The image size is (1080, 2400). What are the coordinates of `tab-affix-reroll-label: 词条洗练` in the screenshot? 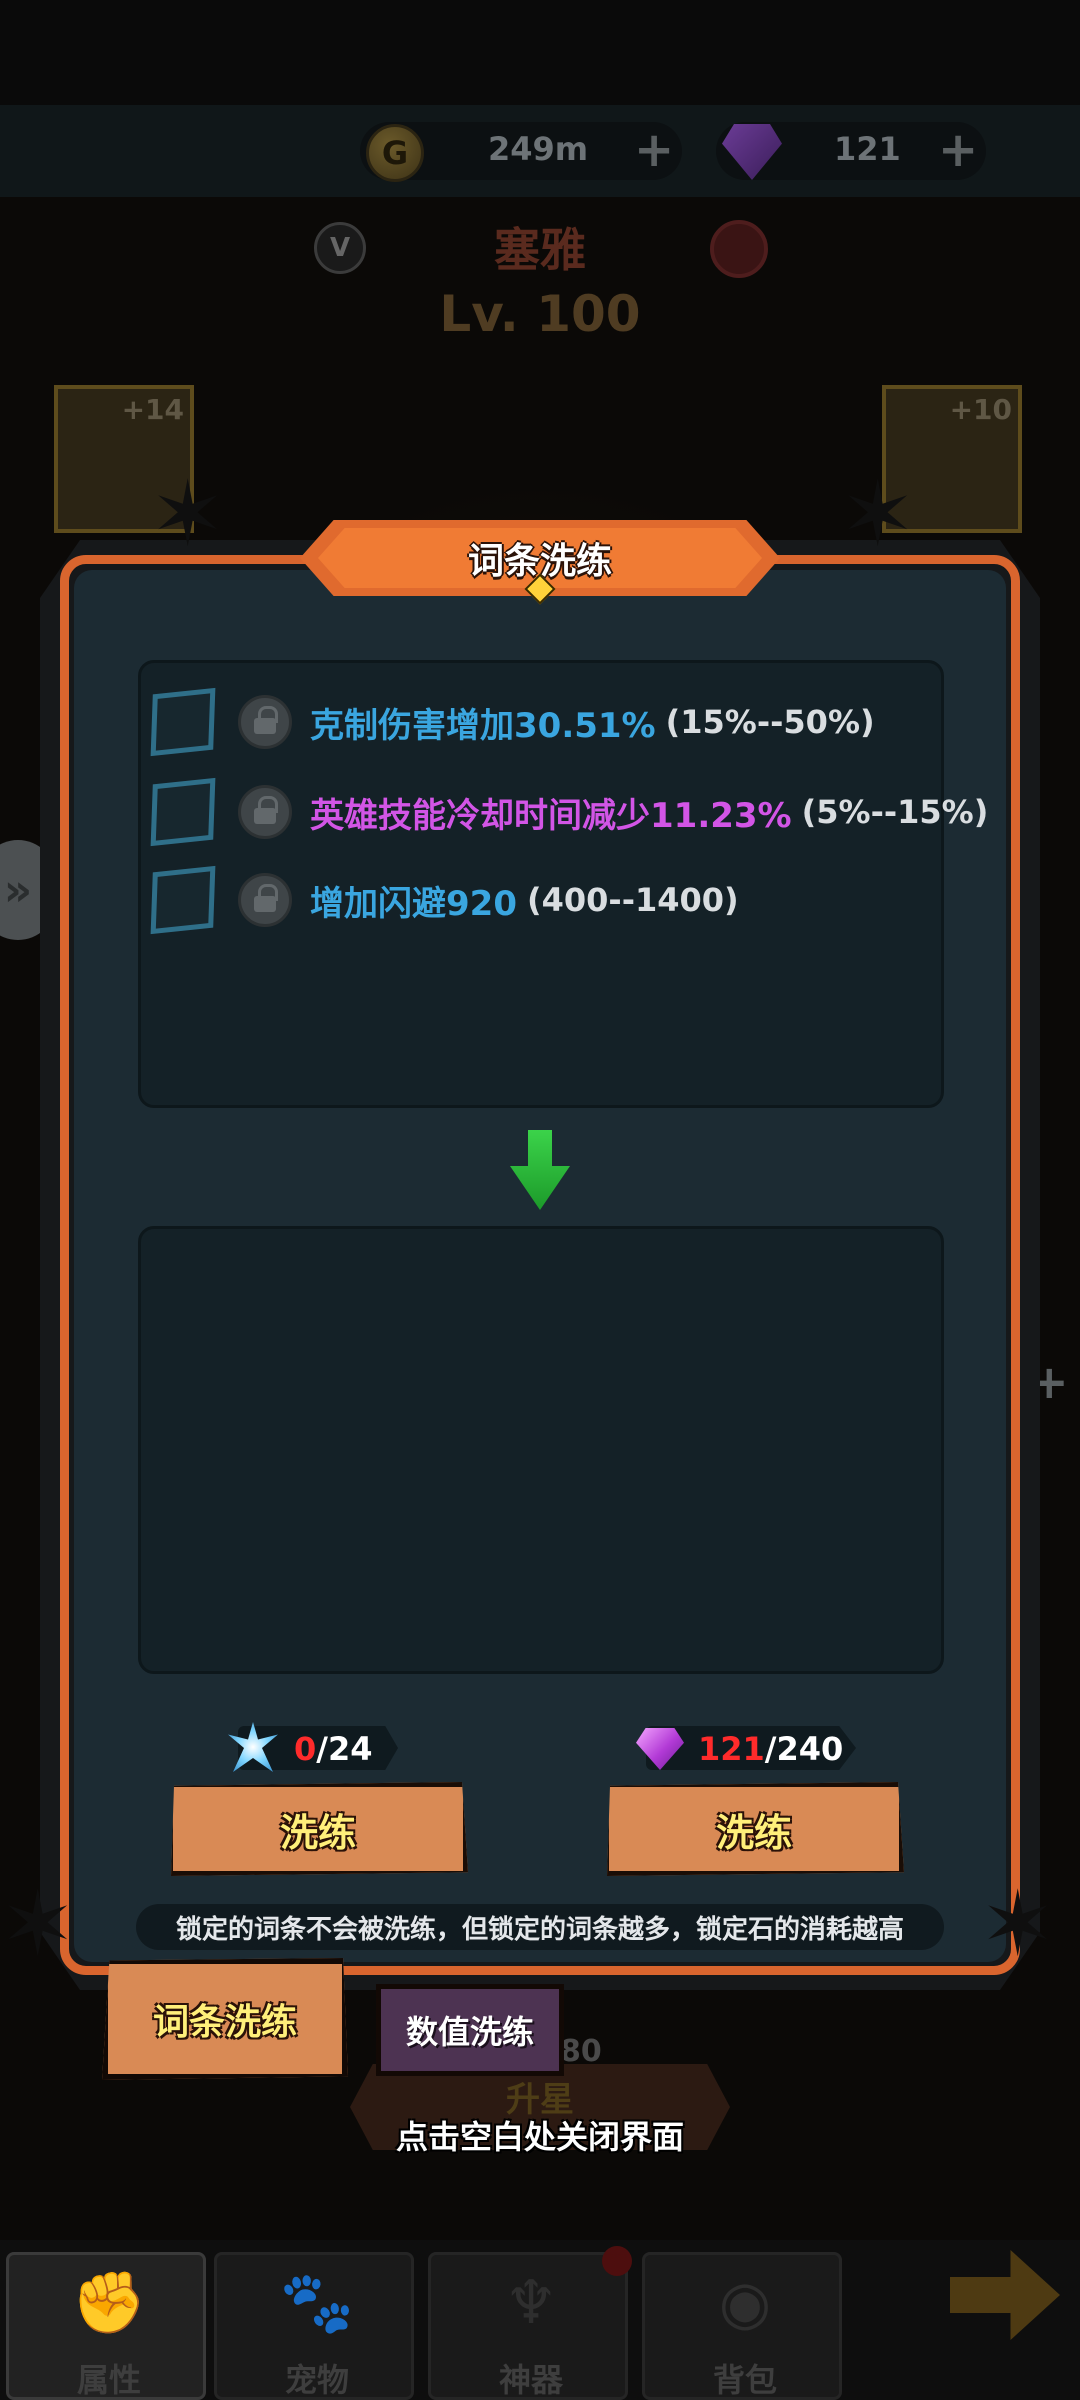 It's located at (224, 2022).